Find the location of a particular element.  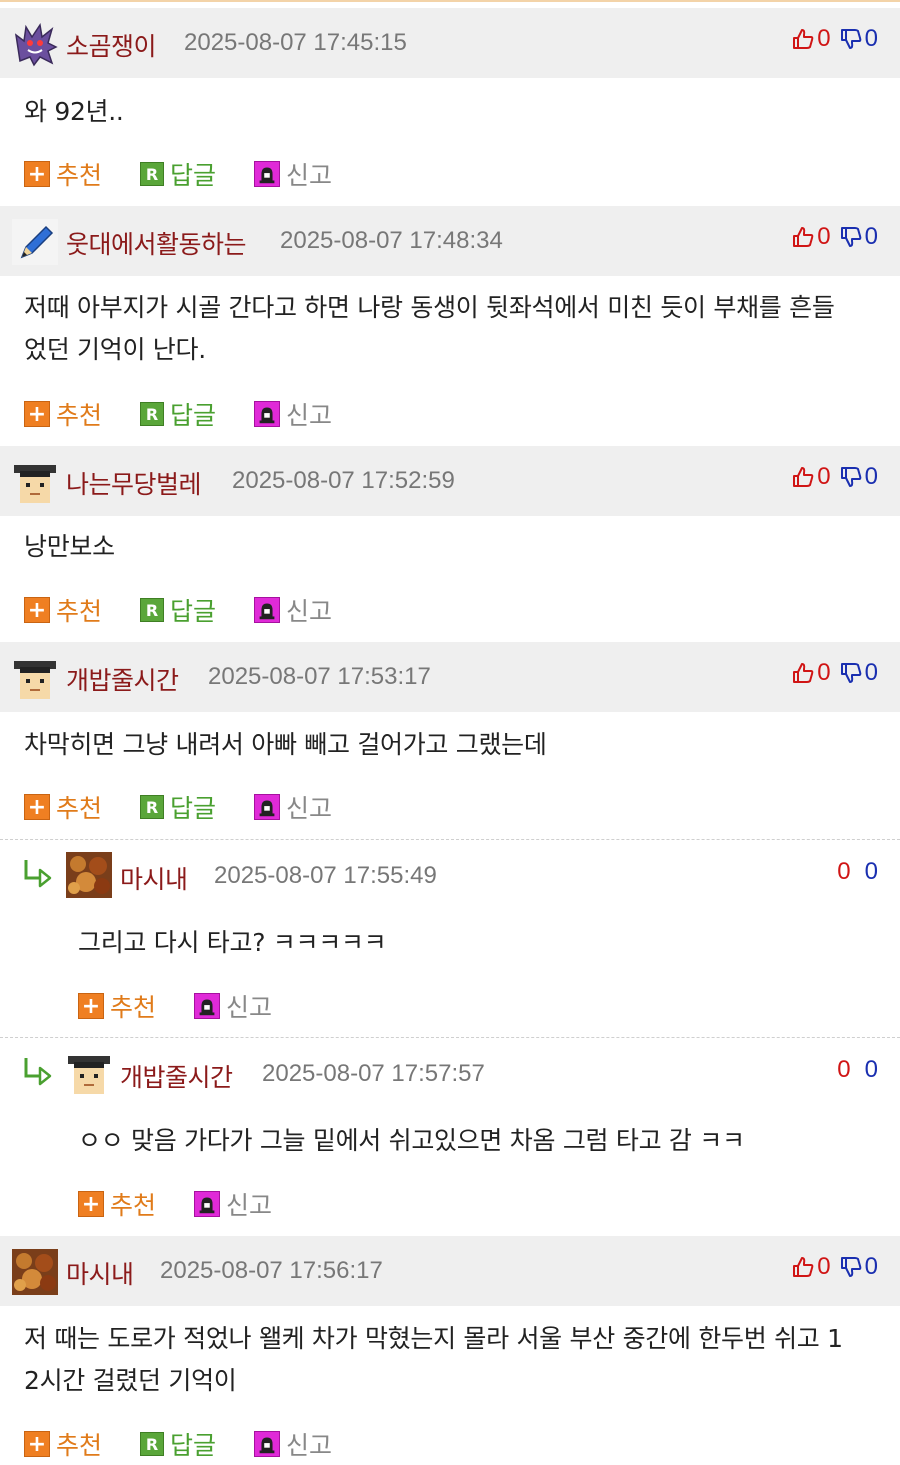

nickname: 소곰쟁이 is located at coordinates (111, 45).